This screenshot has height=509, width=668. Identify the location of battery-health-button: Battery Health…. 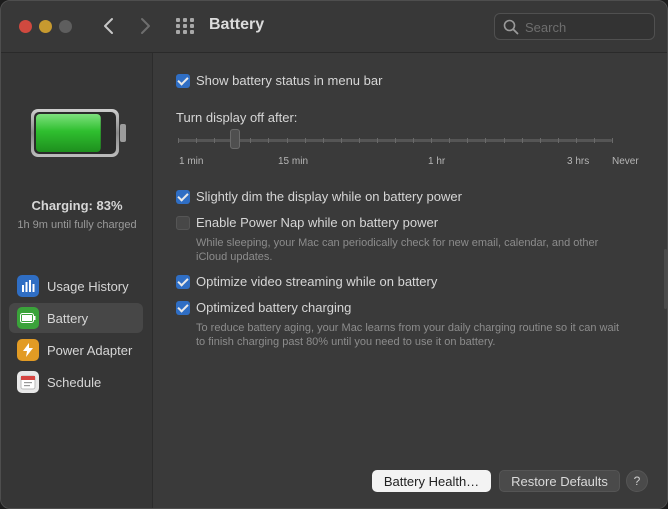
(431, 481).